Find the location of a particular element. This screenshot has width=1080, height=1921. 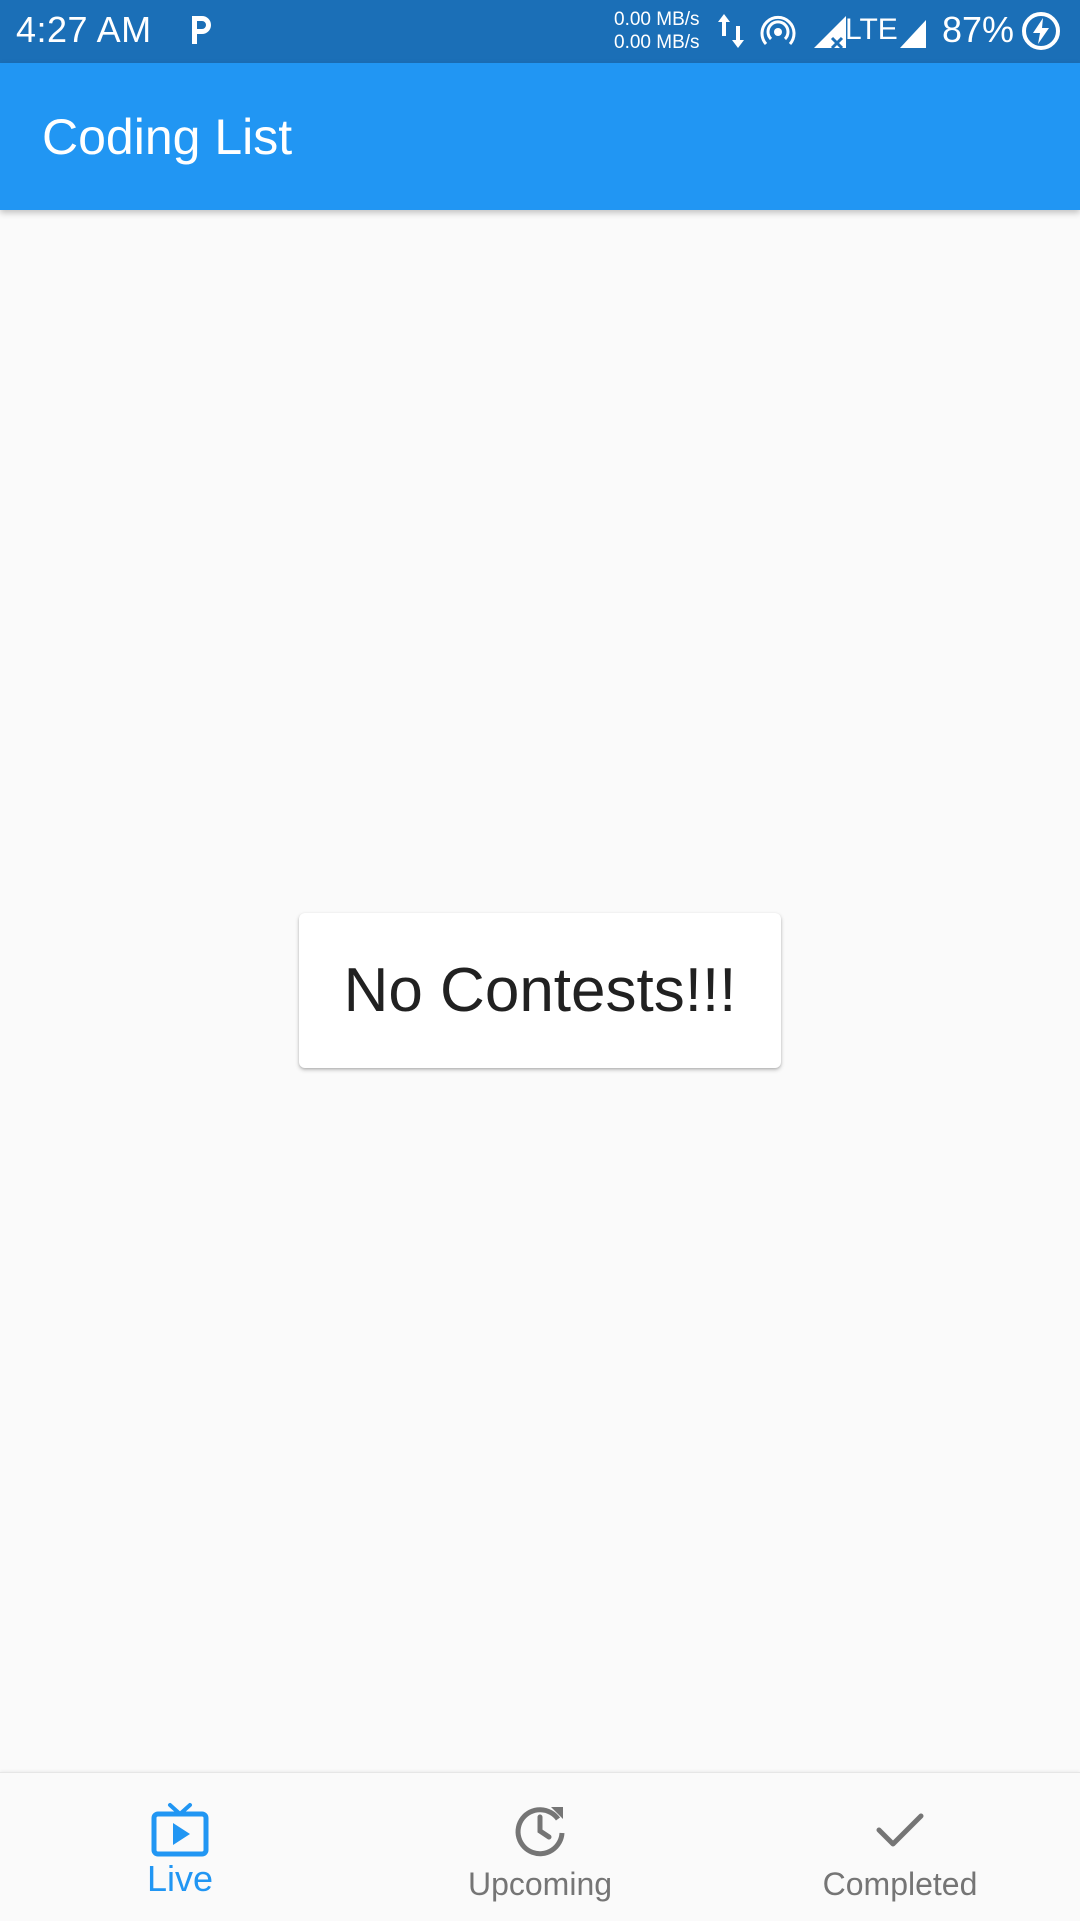

status-time: 4:27 AM is located at coordinates (84, 29).